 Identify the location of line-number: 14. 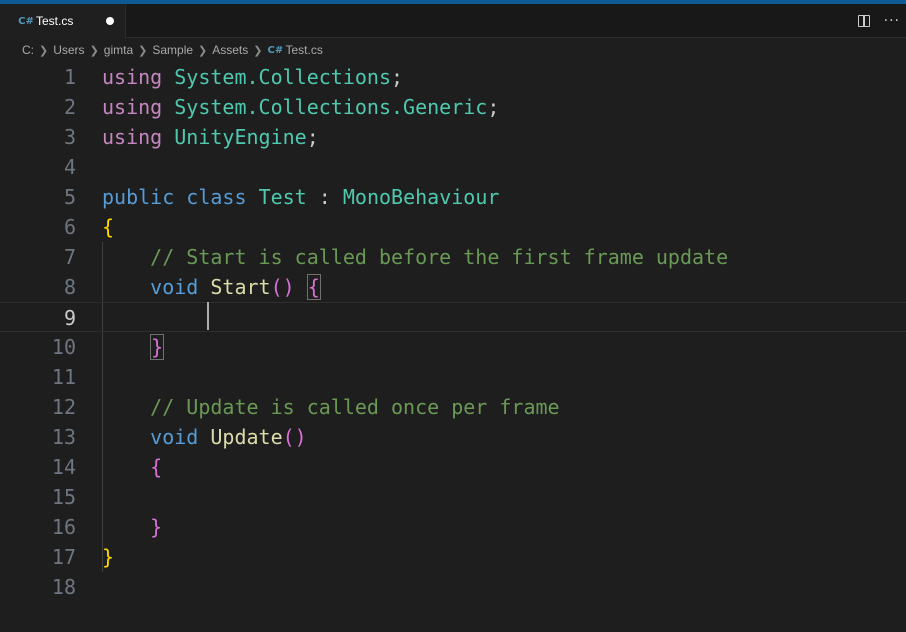
(63, 467).